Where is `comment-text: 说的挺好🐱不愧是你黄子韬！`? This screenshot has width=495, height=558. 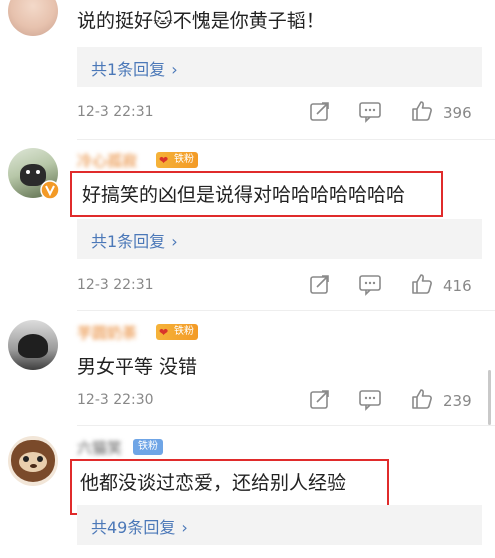 comment-text: 说的挺好🐱不愧是你黄子韬！ is located at coordinates (201, 21).